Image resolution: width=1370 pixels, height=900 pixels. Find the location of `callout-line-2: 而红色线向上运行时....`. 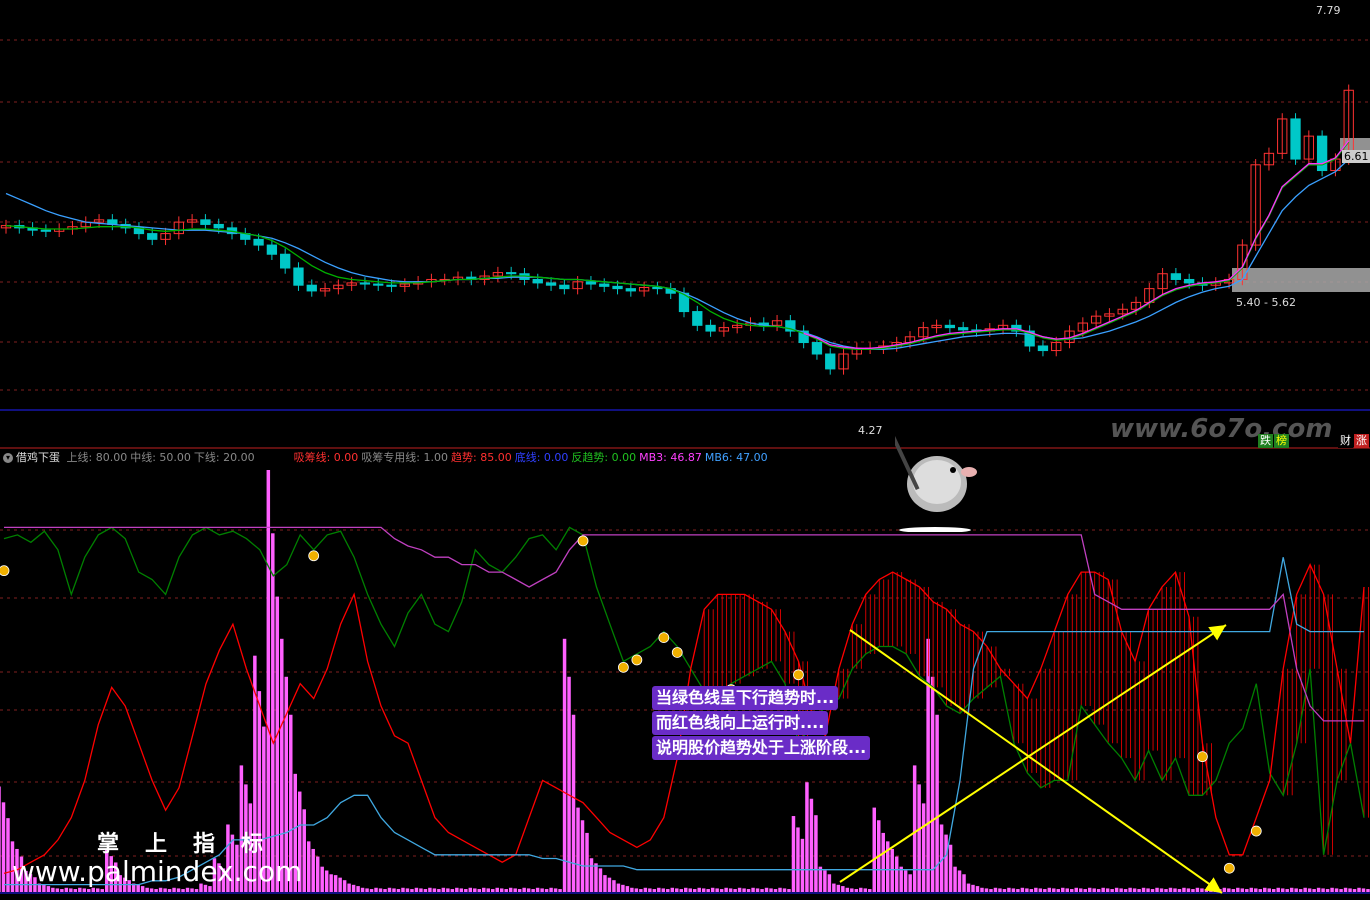

callout-line-2: 而红色线向上运行时.... is located at coordinates (740, 723).